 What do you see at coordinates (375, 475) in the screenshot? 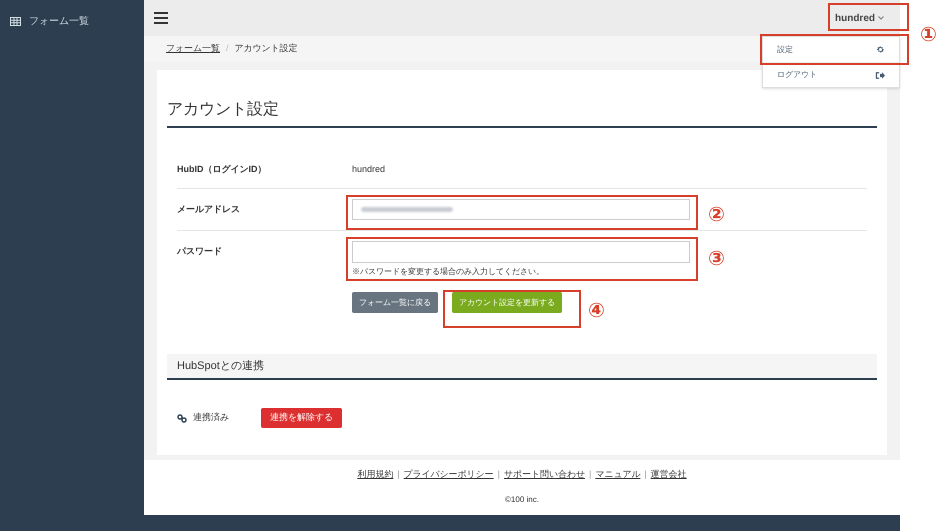
I see `footer-link: 利用規約` at bounding box center [375, 475].